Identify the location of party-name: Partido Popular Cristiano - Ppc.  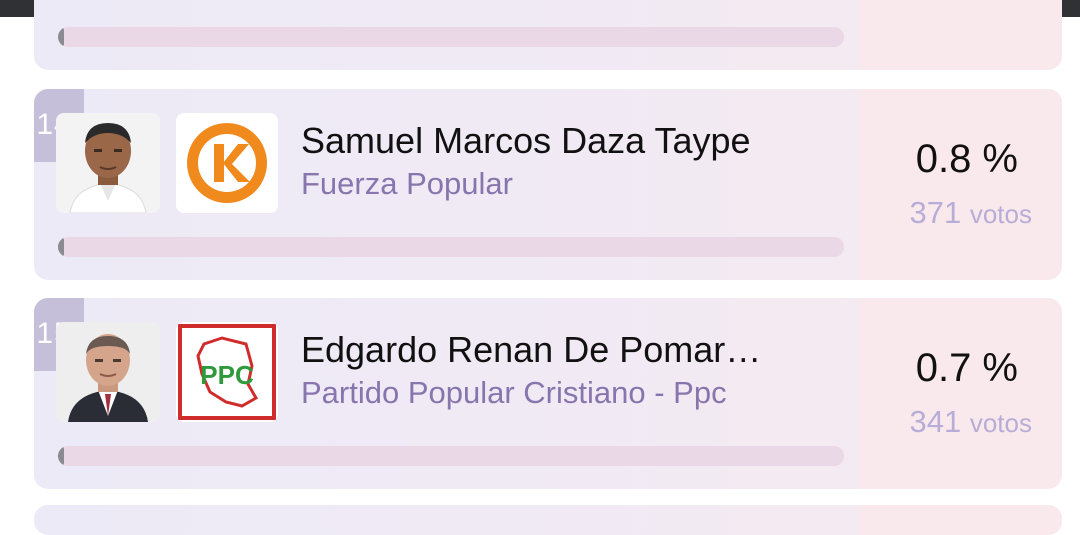
(514, 392).